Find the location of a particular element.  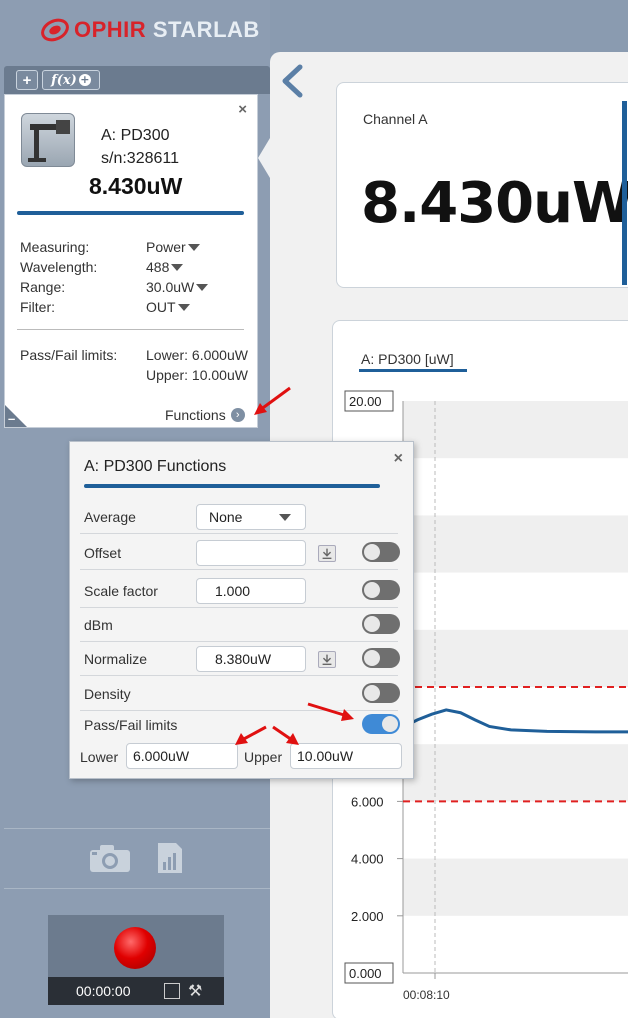

filter-dropdown: OUT is located at coordinates (168, 307).